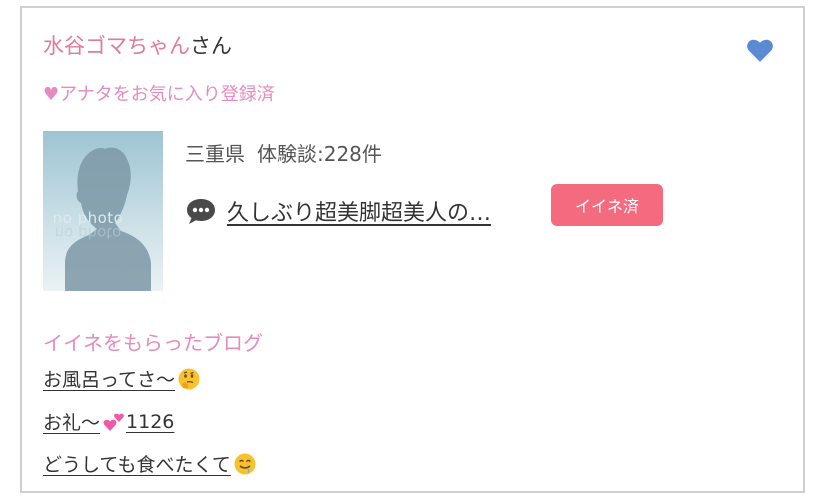 This screenshot has width=828, height=504. I want to click on favorite-heart-icon, so click(760, 50).